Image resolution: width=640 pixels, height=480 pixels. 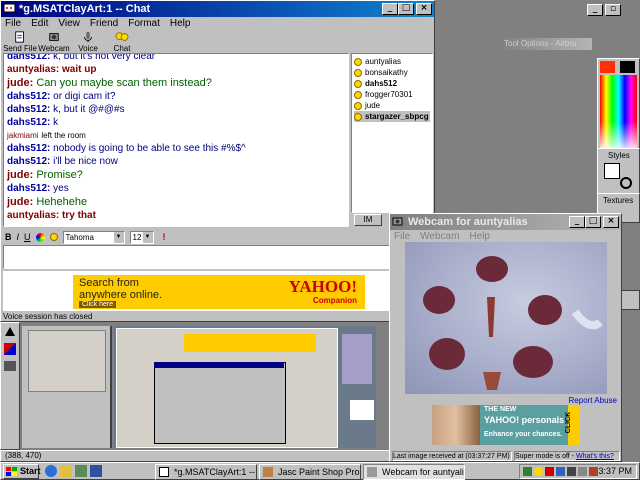 What do you see at coordinates (126, 161) in the screenshot?
I see `chat-message: dahs512: i'll be nice now` at bounding box center [126, 161].